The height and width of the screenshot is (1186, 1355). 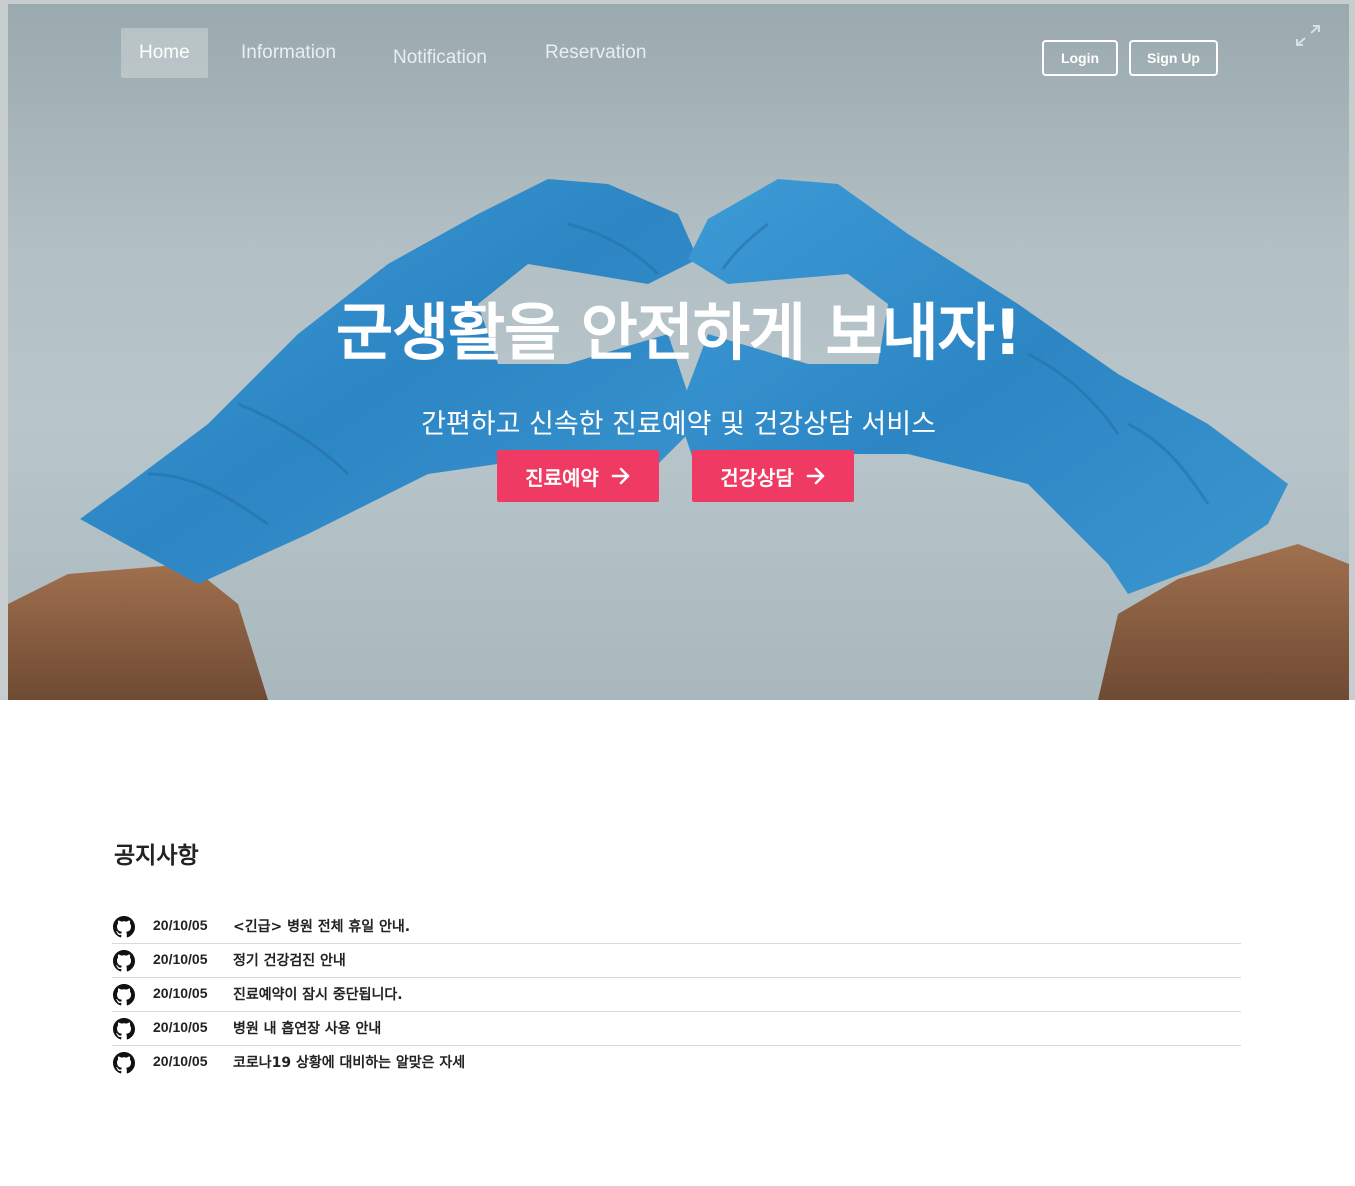 I want to click on expand-icon, so click(x=1308, y=36).